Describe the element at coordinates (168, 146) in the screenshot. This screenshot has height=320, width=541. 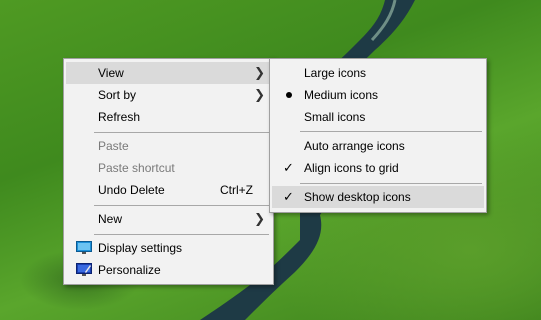
I see `menu-item-paste: Paste` at that location.